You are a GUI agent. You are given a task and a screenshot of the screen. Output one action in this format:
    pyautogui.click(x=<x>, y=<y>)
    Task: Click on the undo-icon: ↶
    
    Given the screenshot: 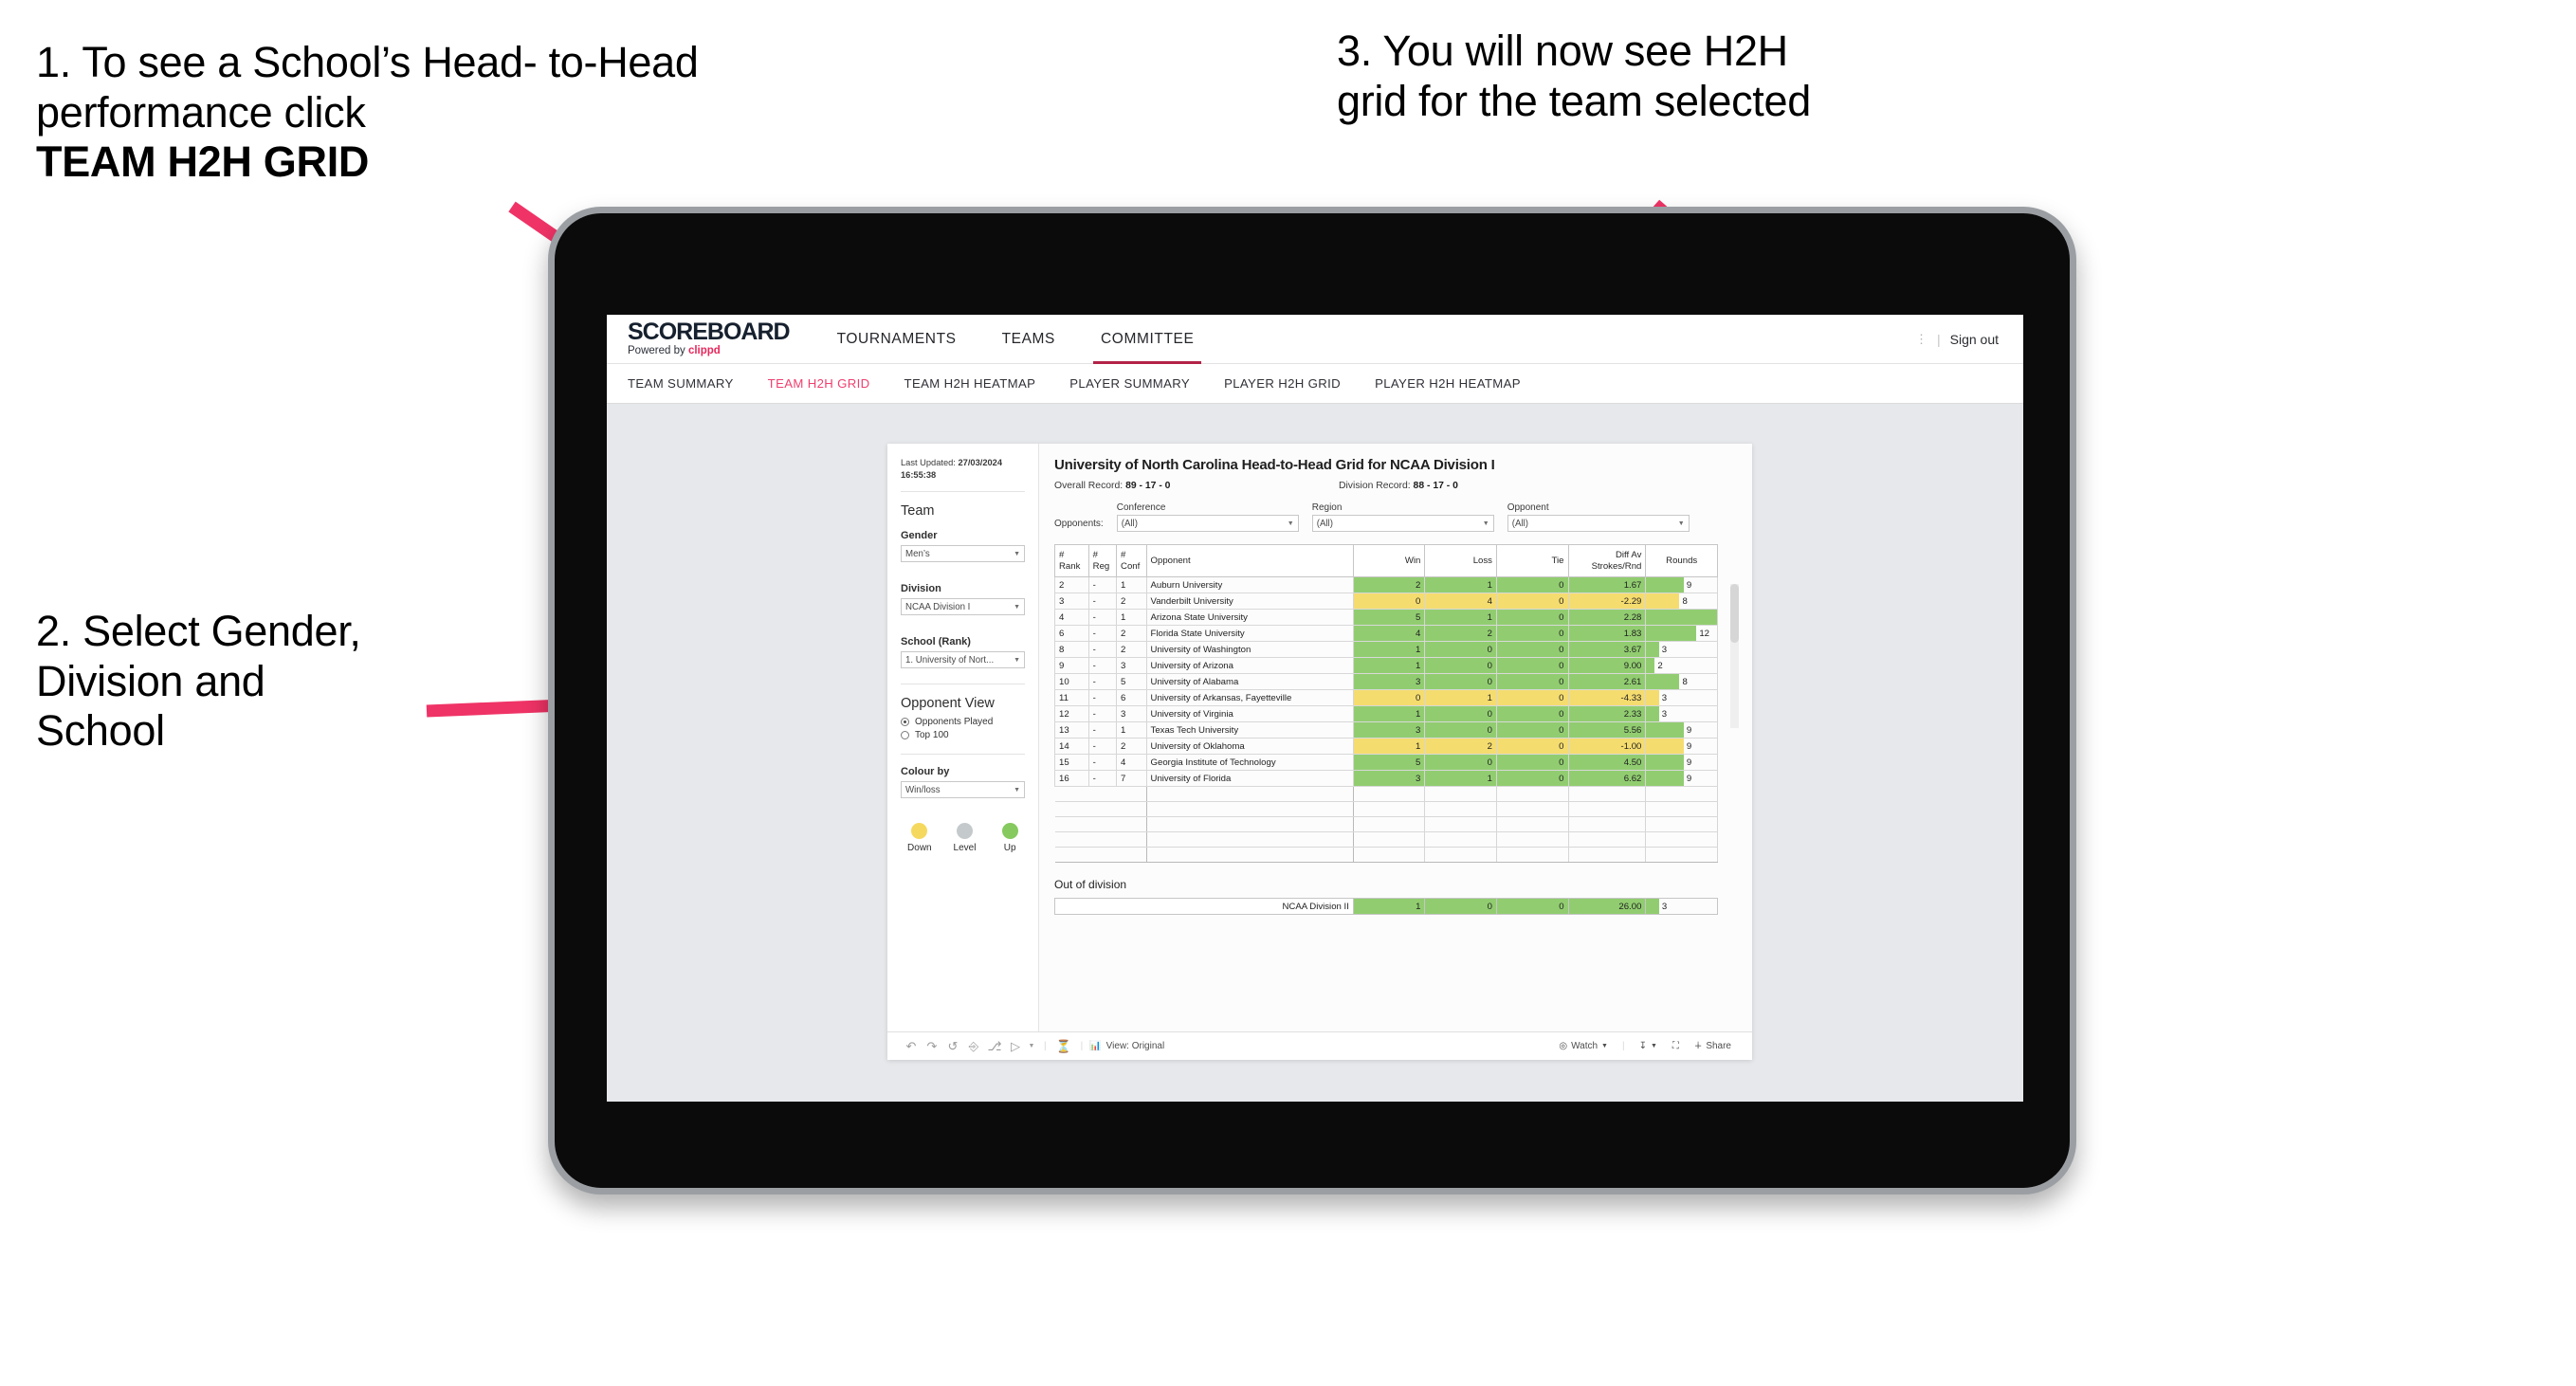 What is the action you would take?
    pyautogui.click(x=911, y=1047)
    